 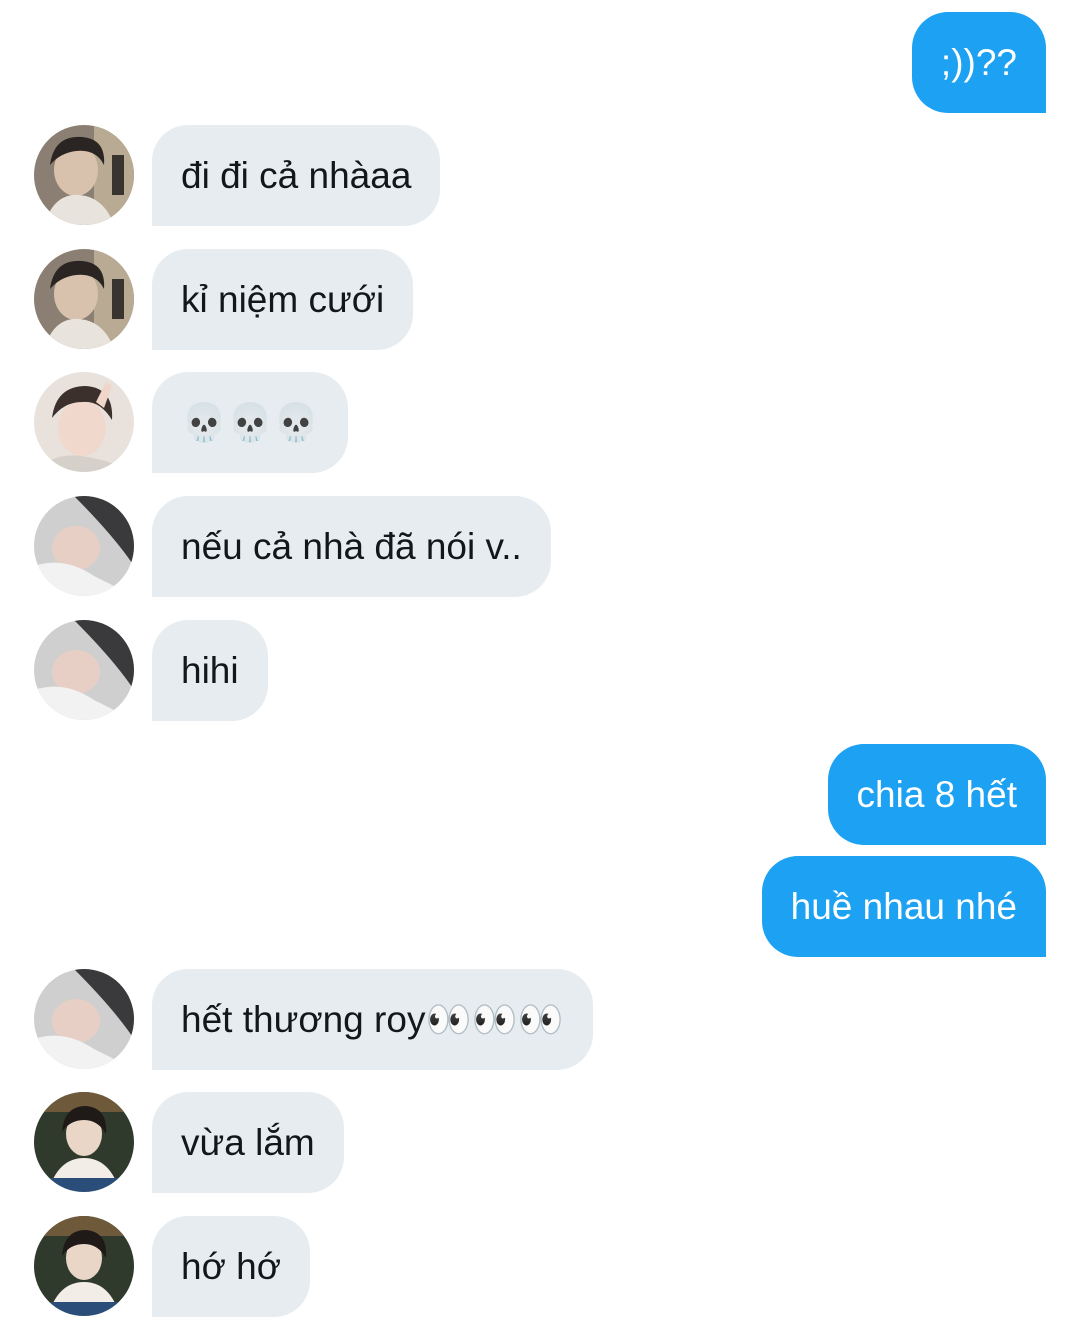 I want to click on outgoing-message: chia 8 hết, so click(x=936, y=794).